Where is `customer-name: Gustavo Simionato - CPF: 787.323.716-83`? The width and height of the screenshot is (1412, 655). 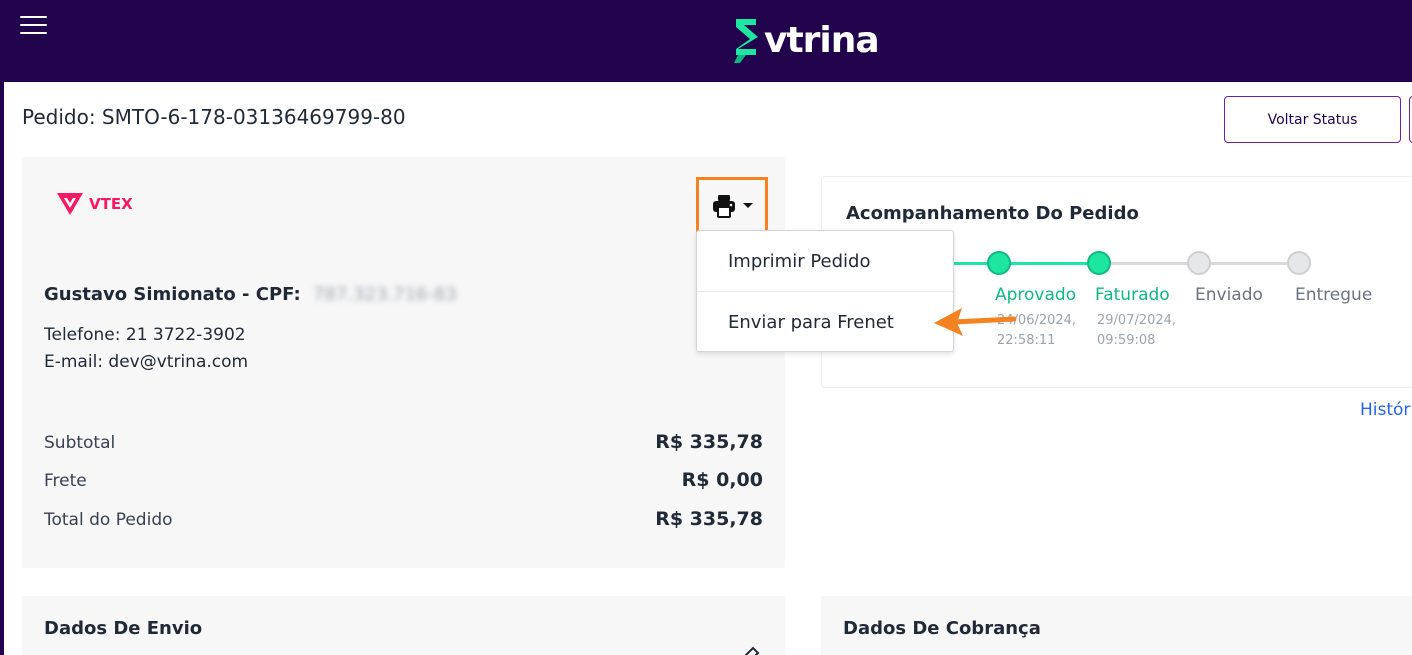
customer-name: Gustavo Simionato - CPF: 787.323.716-83 is located at coordinates (250, 294).